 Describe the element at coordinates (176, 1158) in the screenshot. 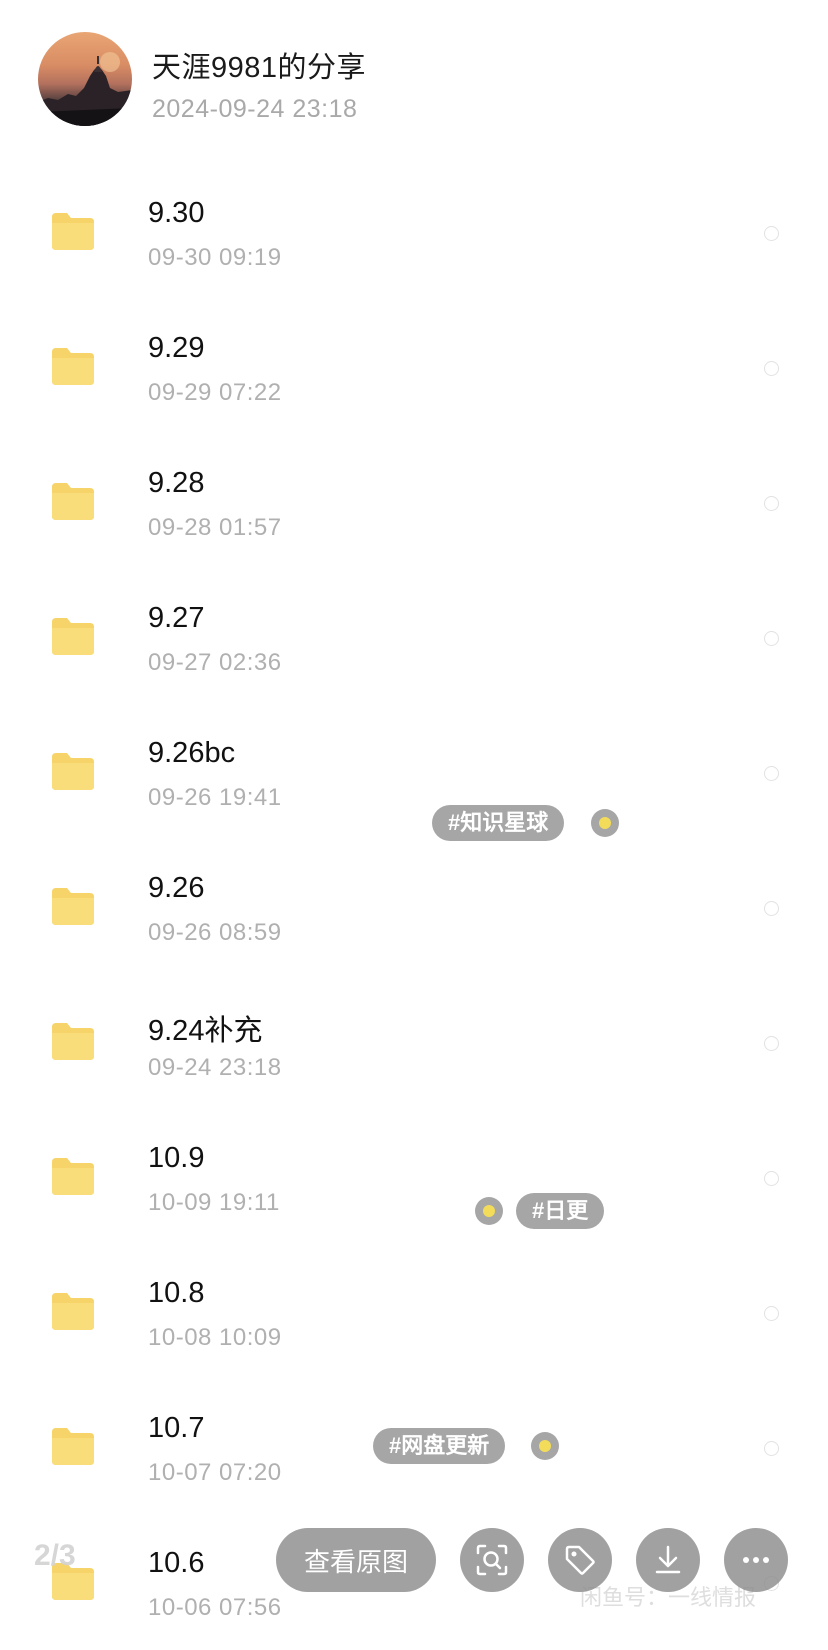

I see `file-name: 10.9` at that location.